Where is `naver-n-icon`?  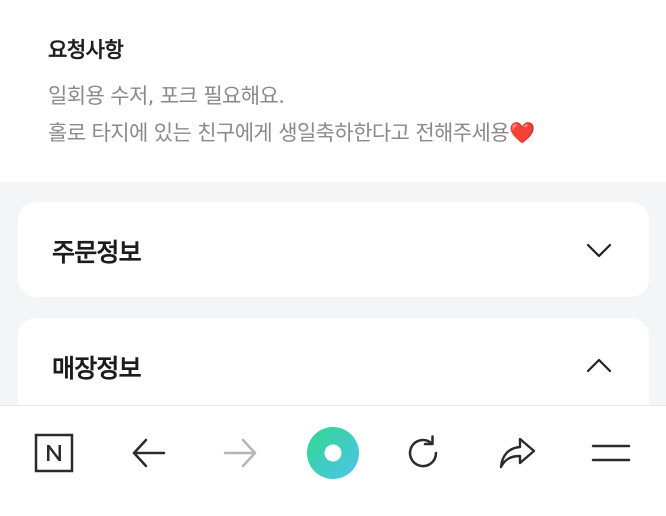 naver-n-icon is located at coordinates (54, 453).